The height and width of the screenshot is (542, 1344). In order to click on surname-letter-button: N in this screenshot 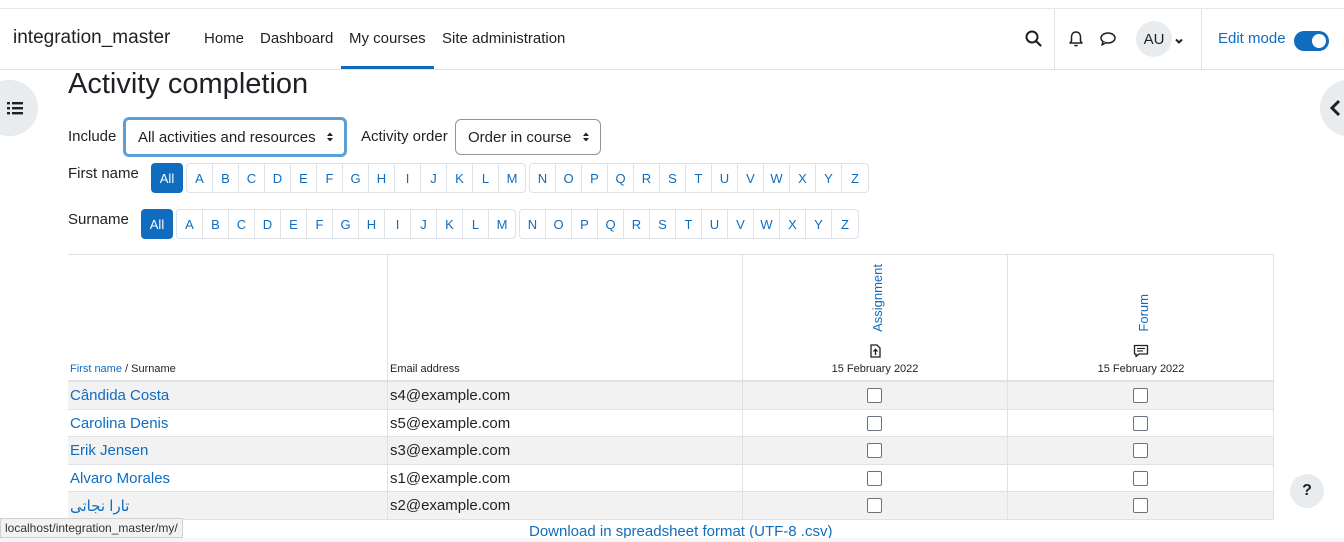, I will do `click(533, 224)`.